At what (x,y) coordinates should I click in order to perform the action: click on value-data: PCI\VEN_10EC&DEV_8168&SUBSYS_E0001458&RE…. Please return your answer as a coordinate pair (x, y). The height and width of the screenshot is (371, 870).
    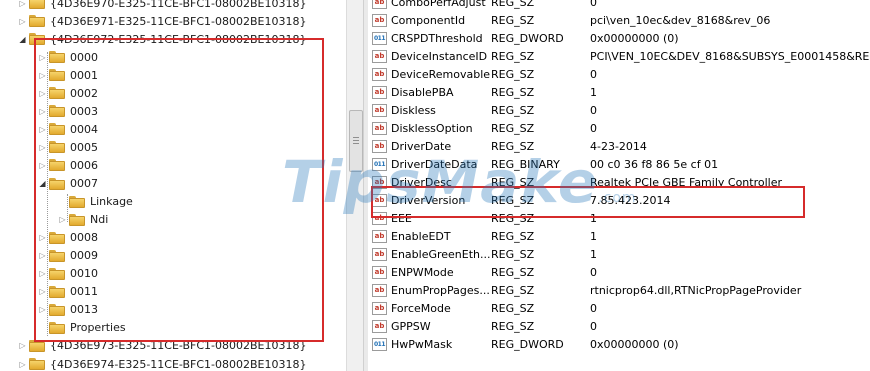
    Looking at the image, I should click on (730, 56).